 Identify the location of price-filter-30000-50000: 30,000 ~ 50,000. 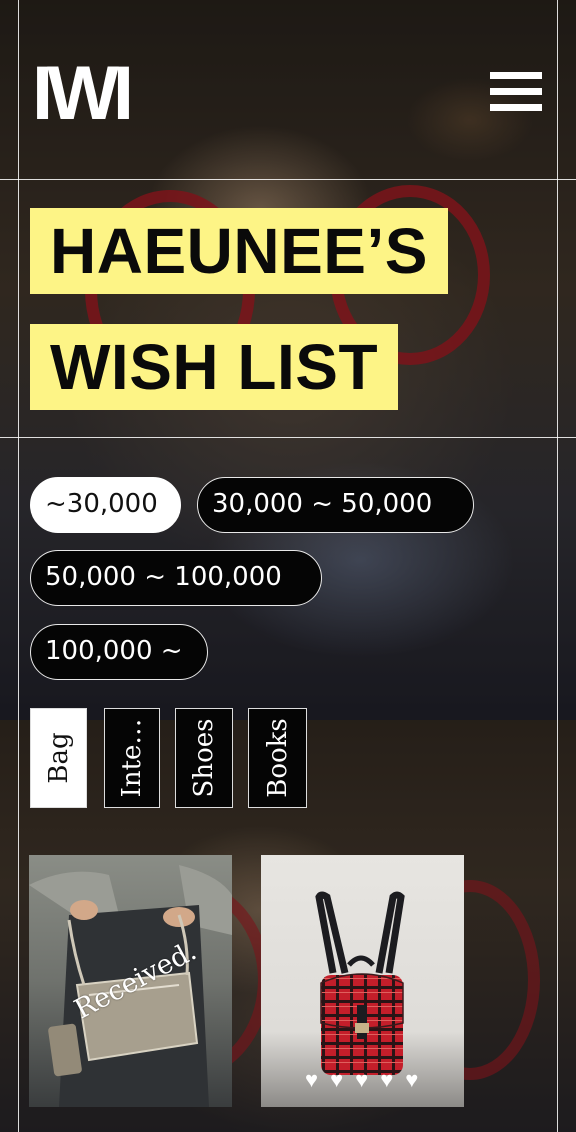
(335, 505).